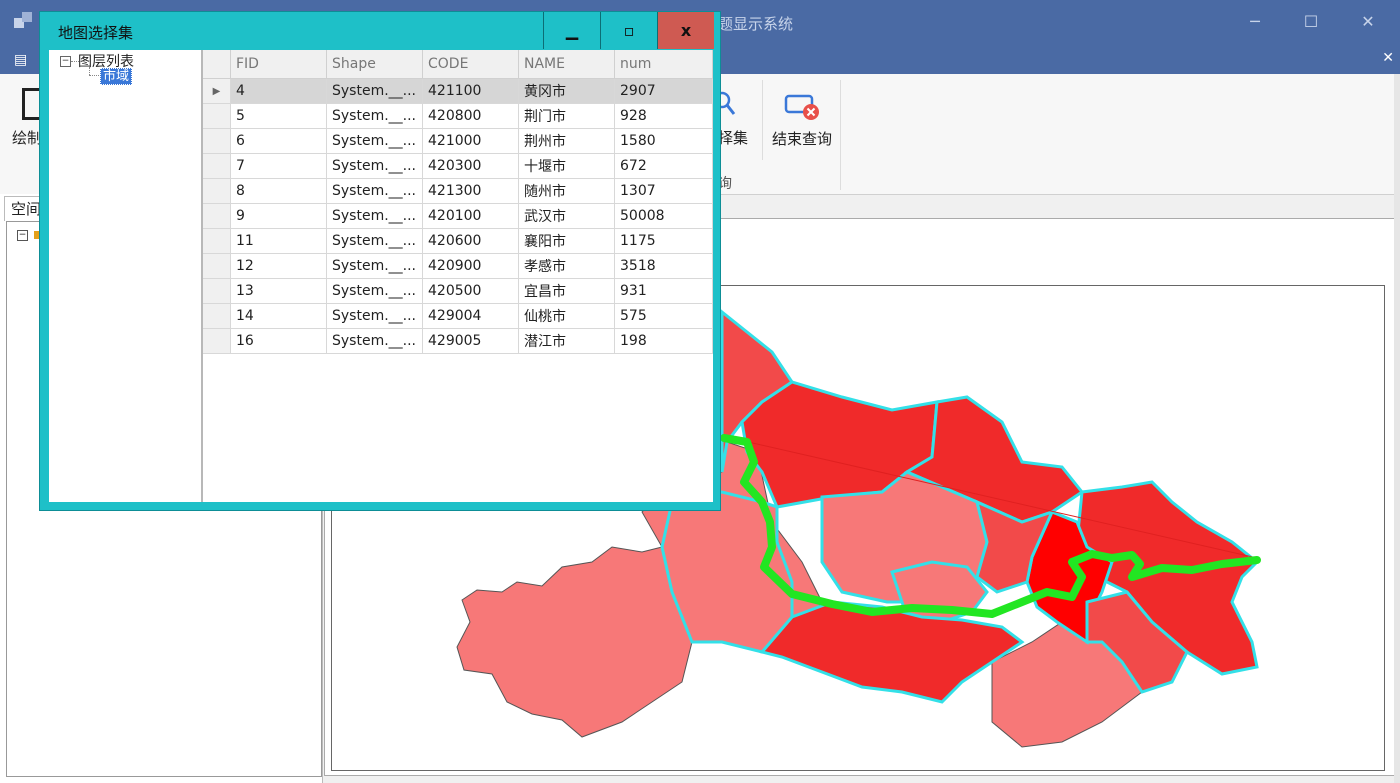  Describe the element at coordinates (663, 241) in the screenshot. I see `cell-num: 1175` at that location.